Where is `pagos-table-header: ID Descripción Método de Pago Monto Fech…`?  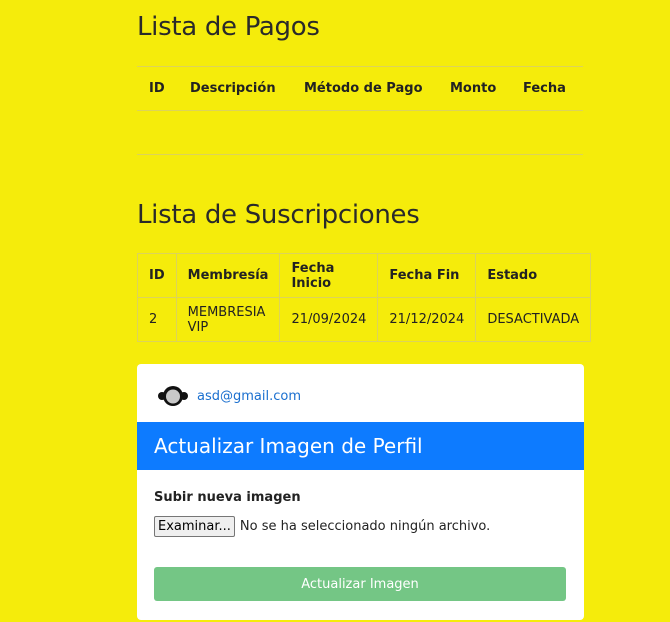 pagos-table-header: ID Descripción Método de Pago Monto Fech… is located at coordinates (360, 89).